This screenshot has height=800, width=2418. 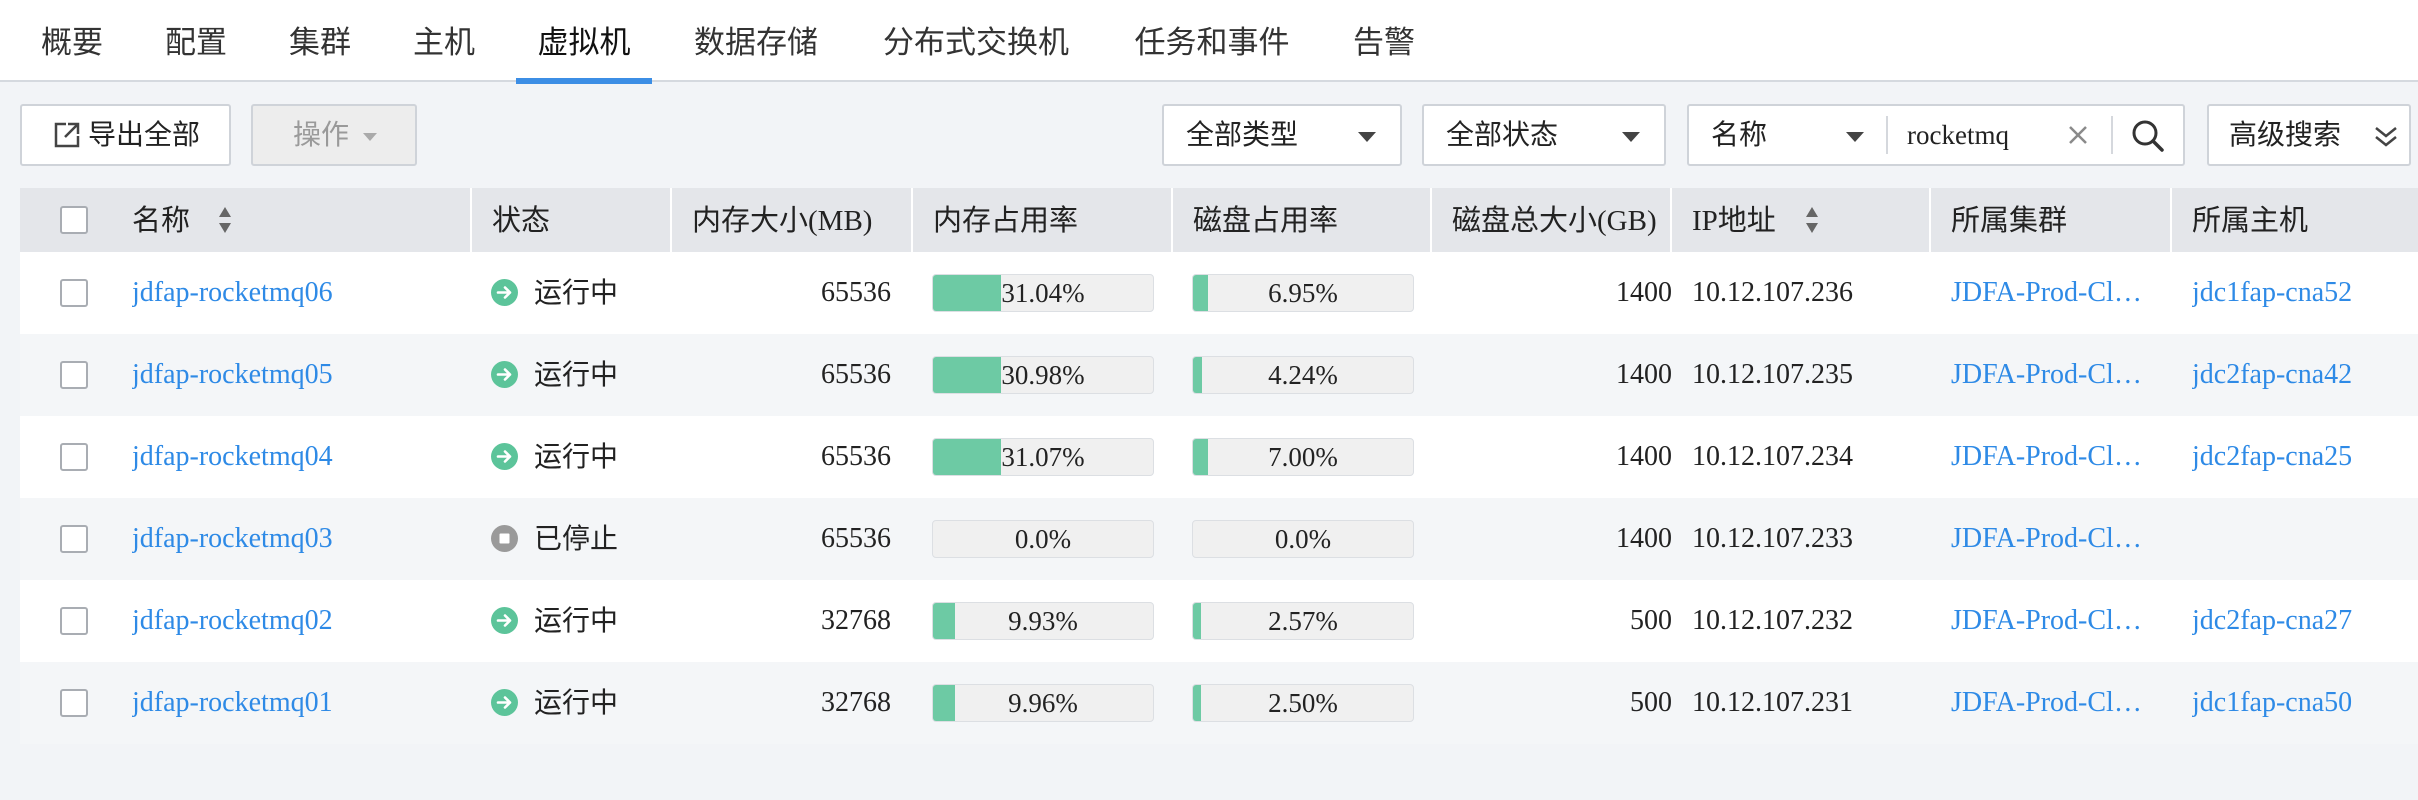 I want to click on host-link: jdc2fap-cna27, so click(x=2302, y=621).